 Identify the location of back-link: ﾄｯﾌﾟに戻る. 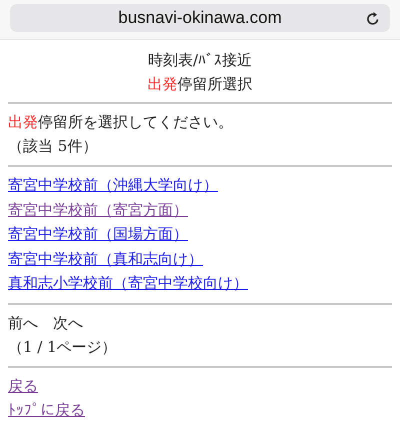
(46, 409).